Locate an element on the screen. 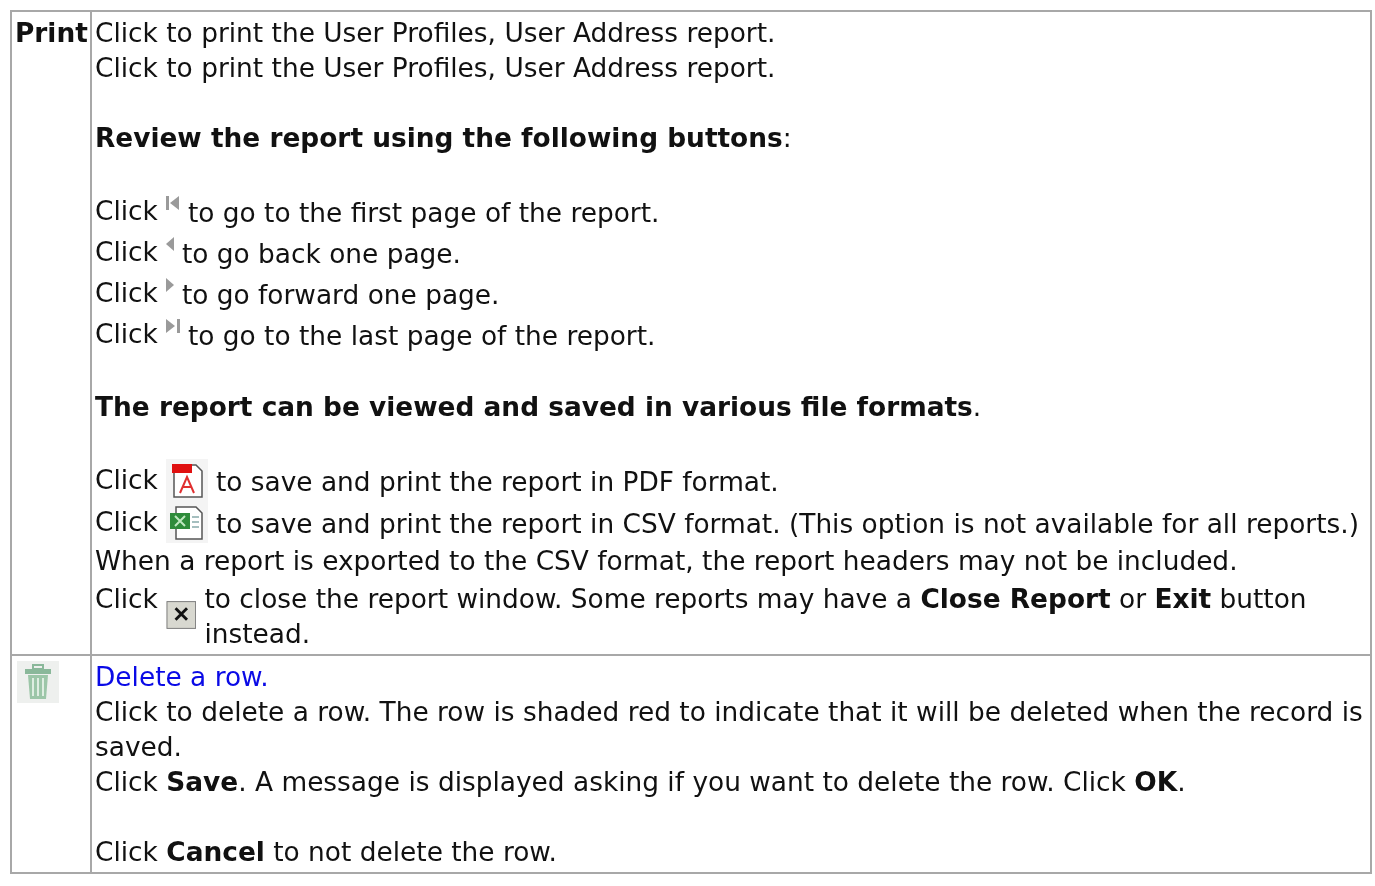  instruction-text: to save and print the report in CSV format. (This option is not available for all reports.) is located at coordinates (787, 524).